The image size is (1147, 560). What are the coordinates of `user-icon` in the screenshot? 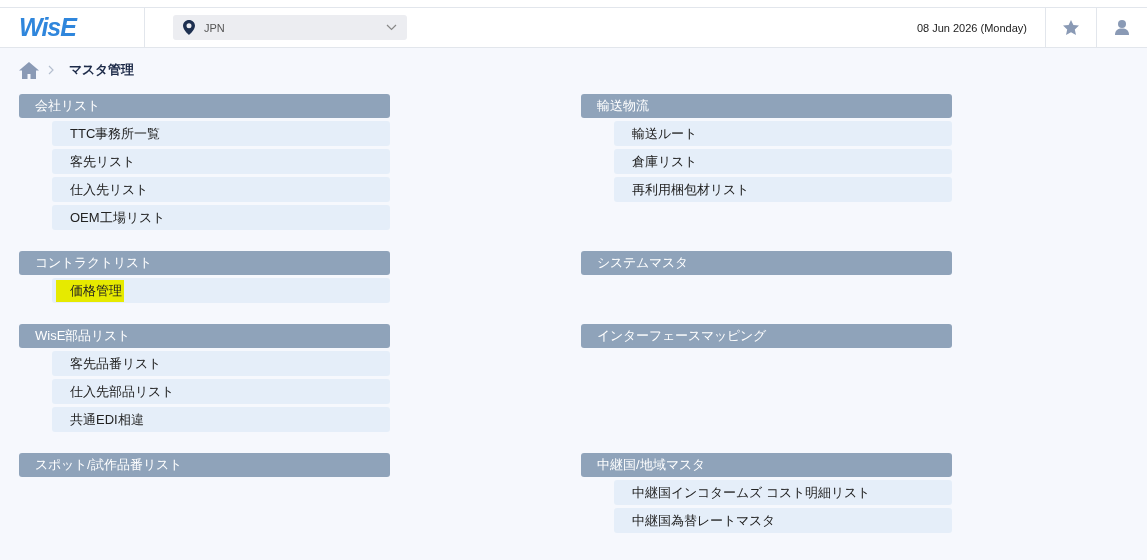 It's located at (1122, 27).